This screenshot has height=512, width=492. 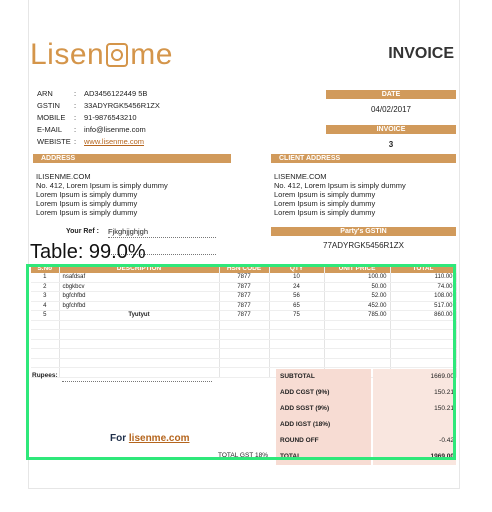 I want to click on gstin-row: GSTIN:33ADYRGK5456R1ZX, so click(x=98, y=105).